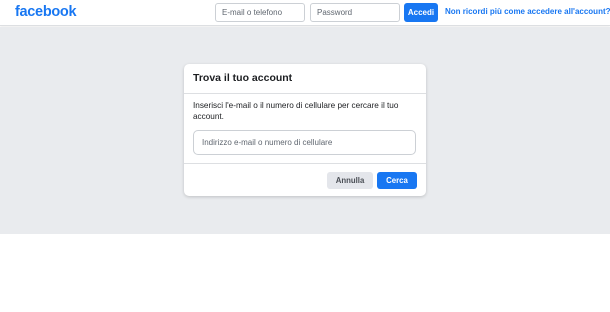  I want to click on cancel-button: Annulla, so click(350, 180).